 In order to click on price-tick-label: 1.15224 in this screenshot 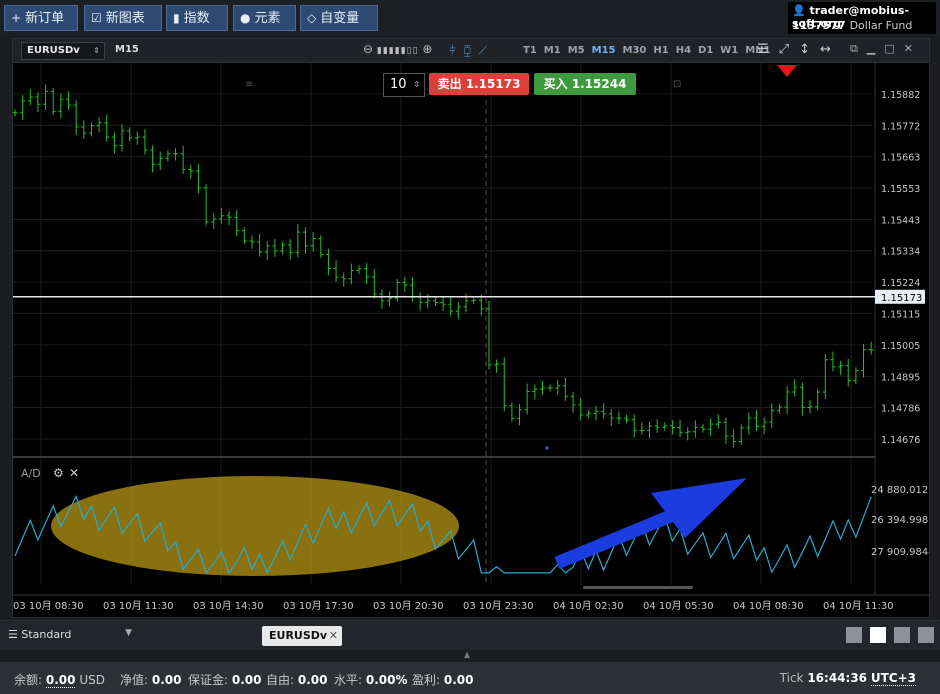, I will do `click(900, 283)`.